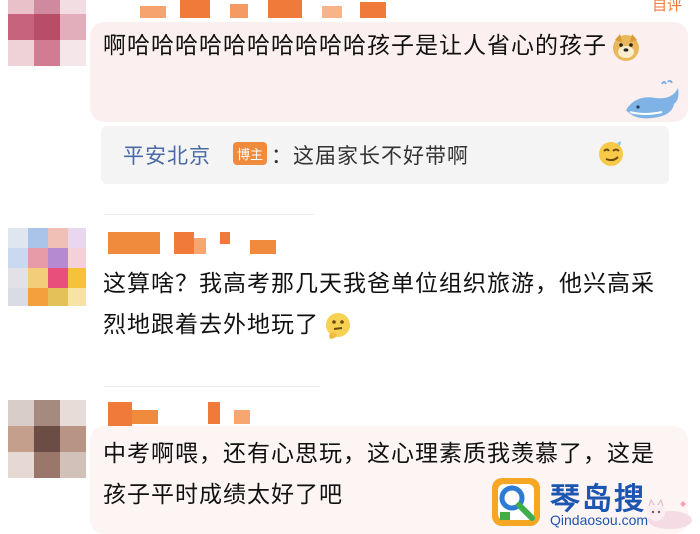  I want to click on author-badge: 博主, so click(250, 153).